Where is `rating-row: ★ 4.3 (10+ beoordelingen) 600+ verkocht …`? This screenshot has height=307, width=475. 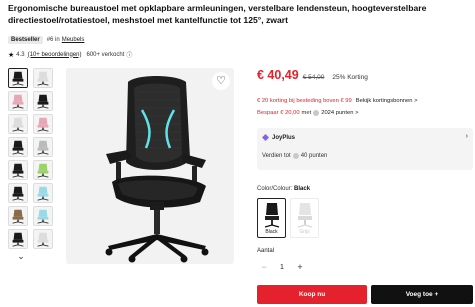 rating-row: ★ 4.3 (10+ beoordelingen) 600+ verkocht … is located at coordinates (70, 55).